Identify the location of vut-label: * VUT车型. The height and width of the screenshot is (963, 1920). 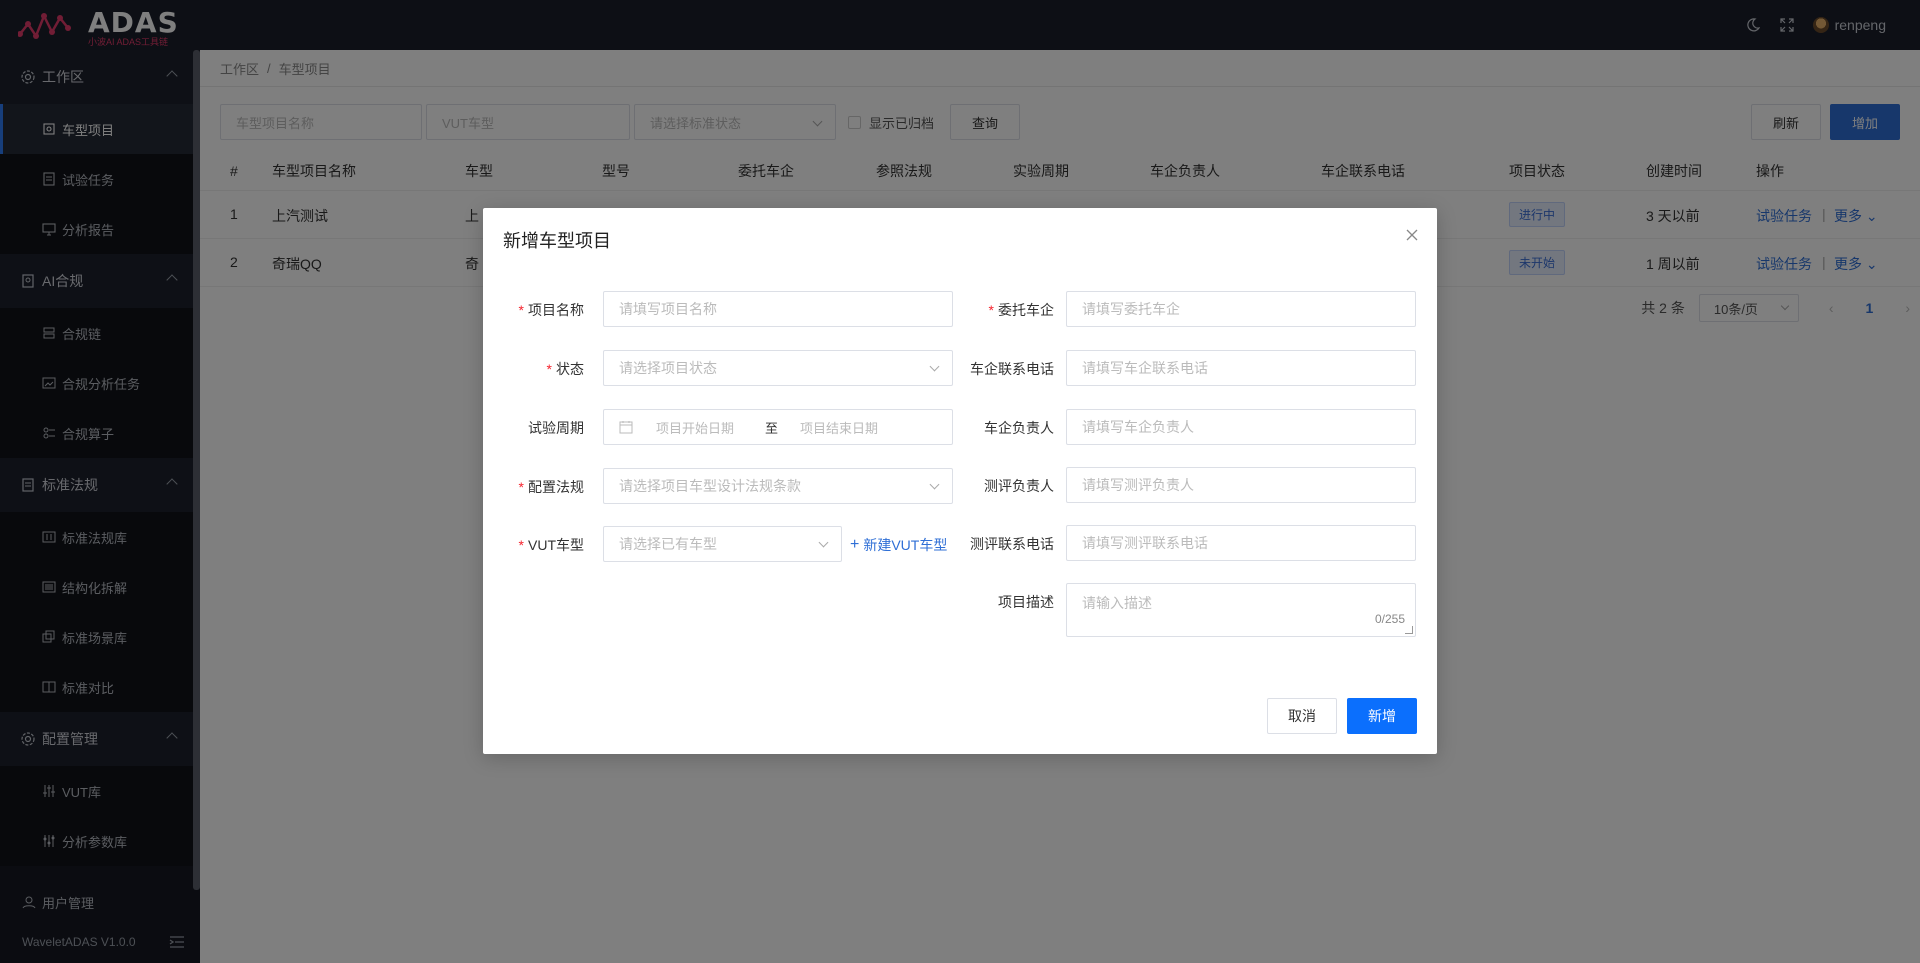
(551, 545).